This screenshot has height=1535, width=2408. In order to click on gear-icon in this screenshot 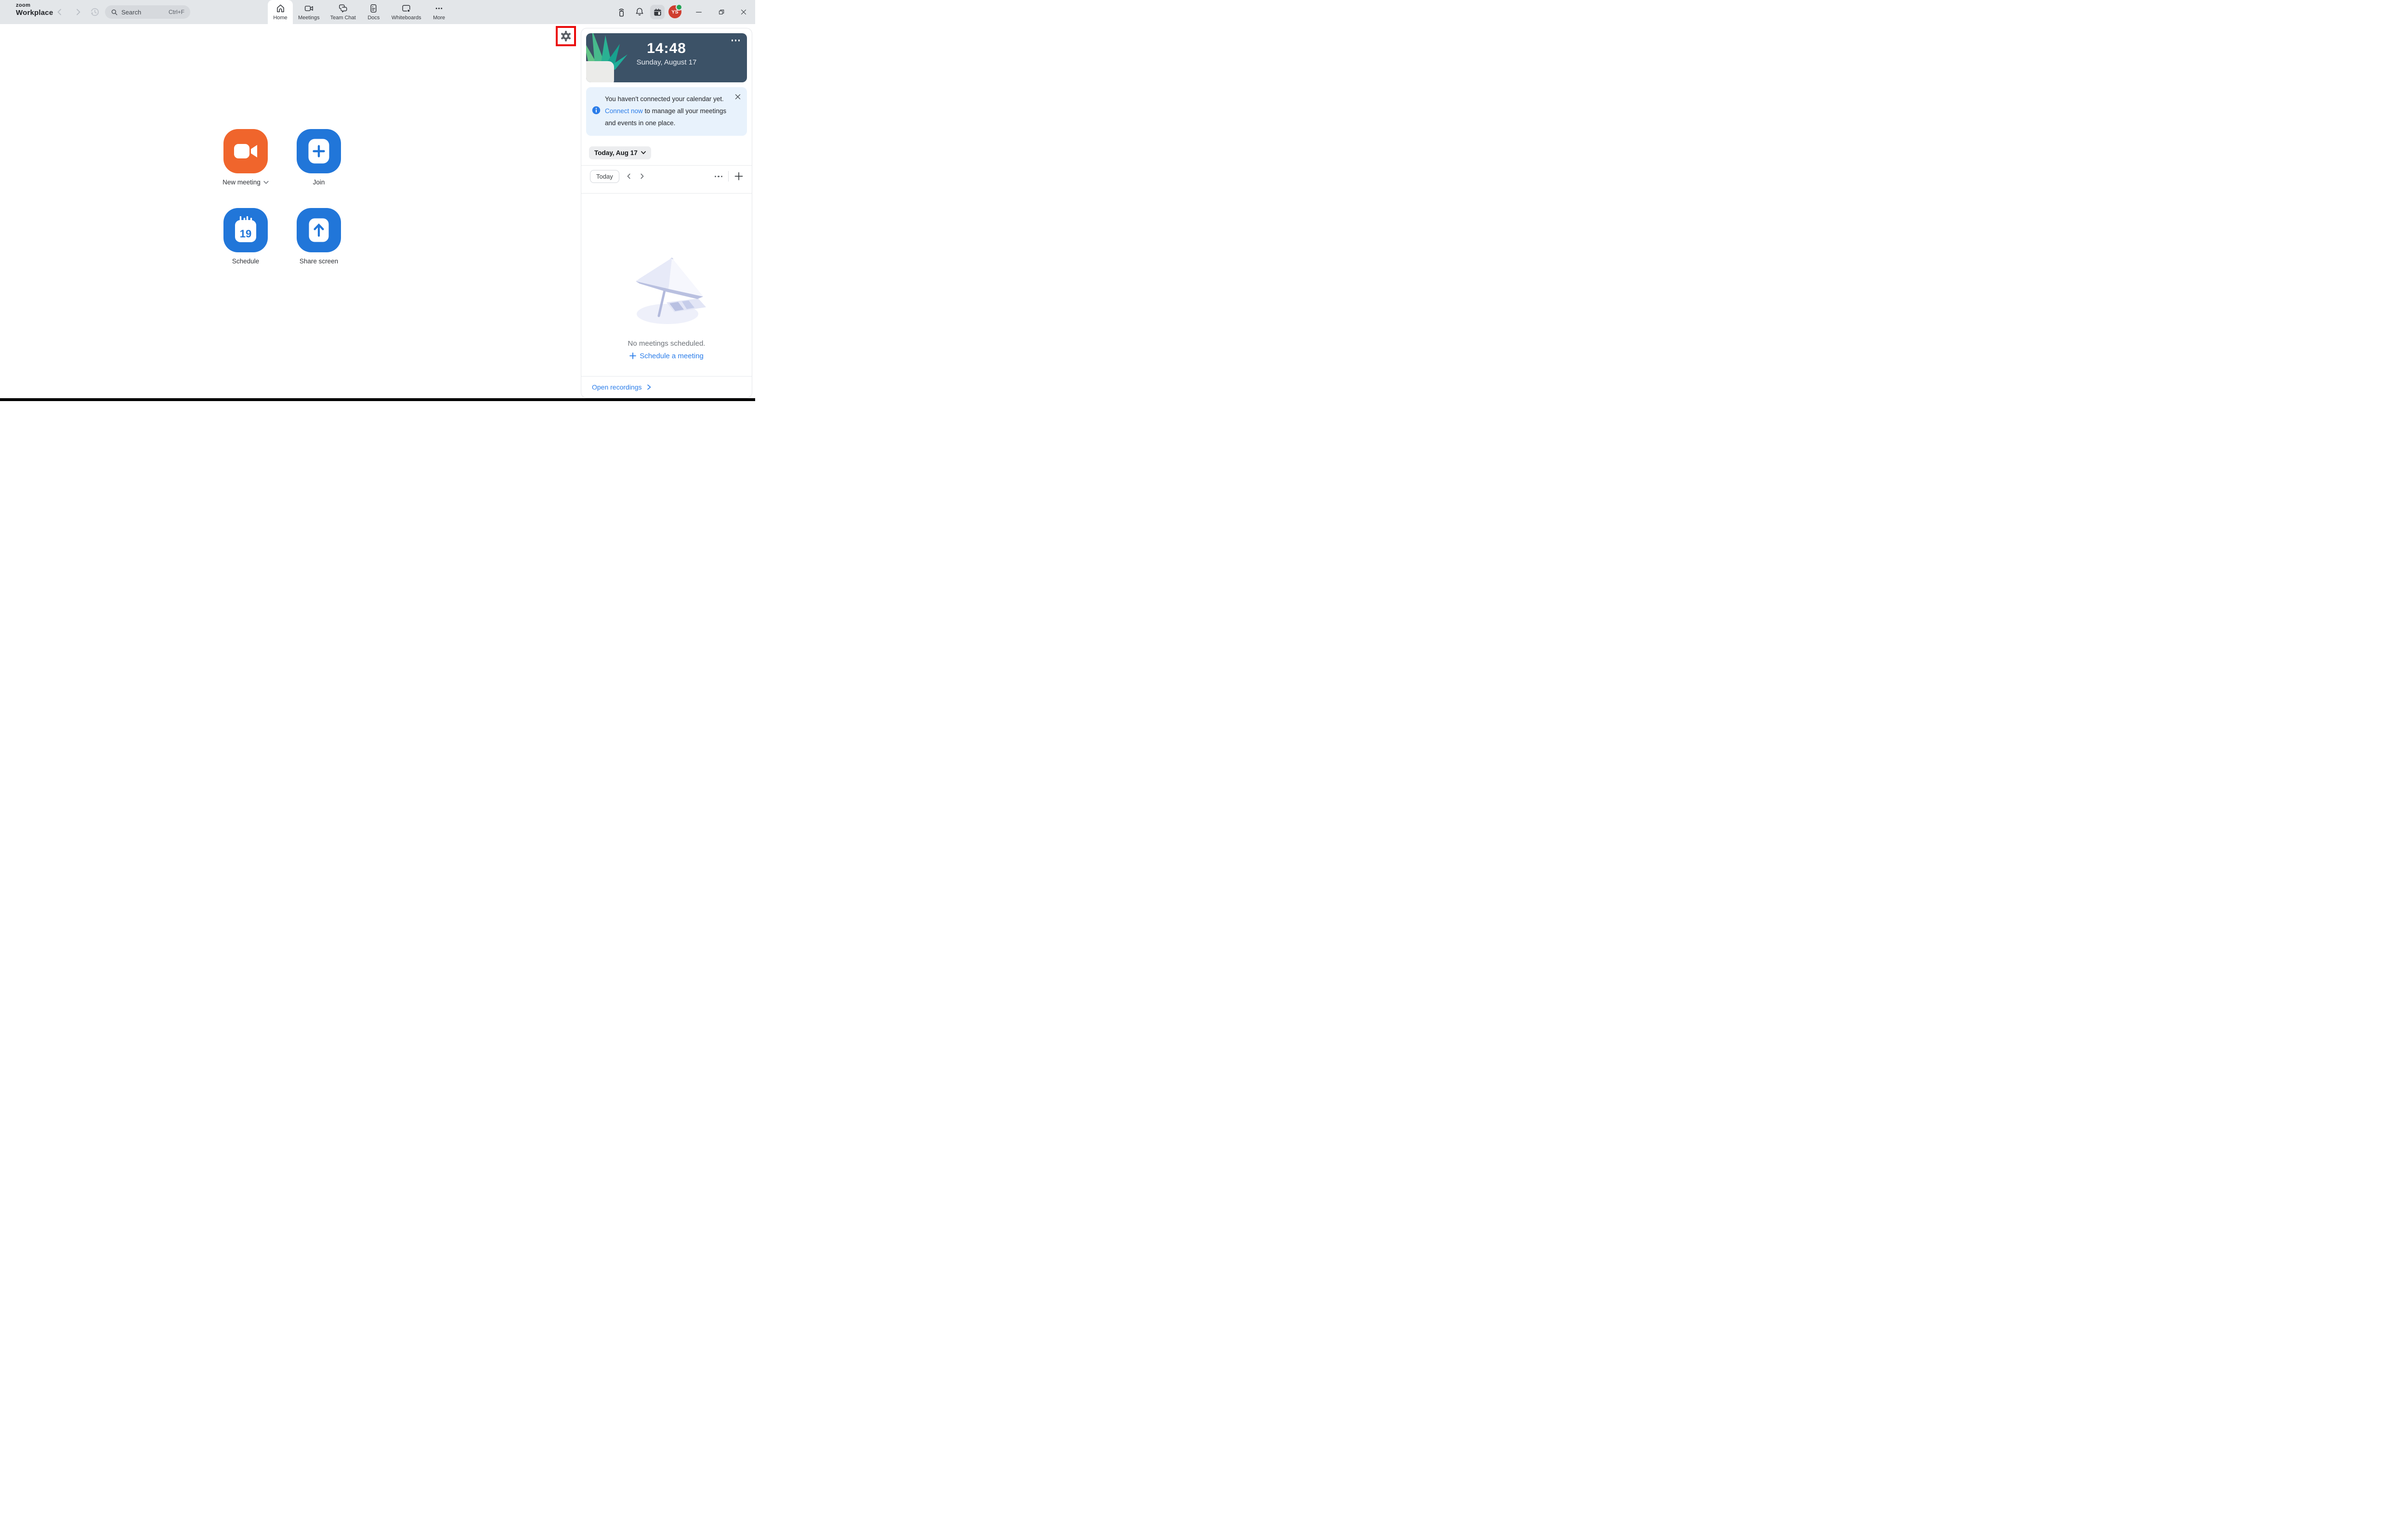, I will do `click(566, 36)`.